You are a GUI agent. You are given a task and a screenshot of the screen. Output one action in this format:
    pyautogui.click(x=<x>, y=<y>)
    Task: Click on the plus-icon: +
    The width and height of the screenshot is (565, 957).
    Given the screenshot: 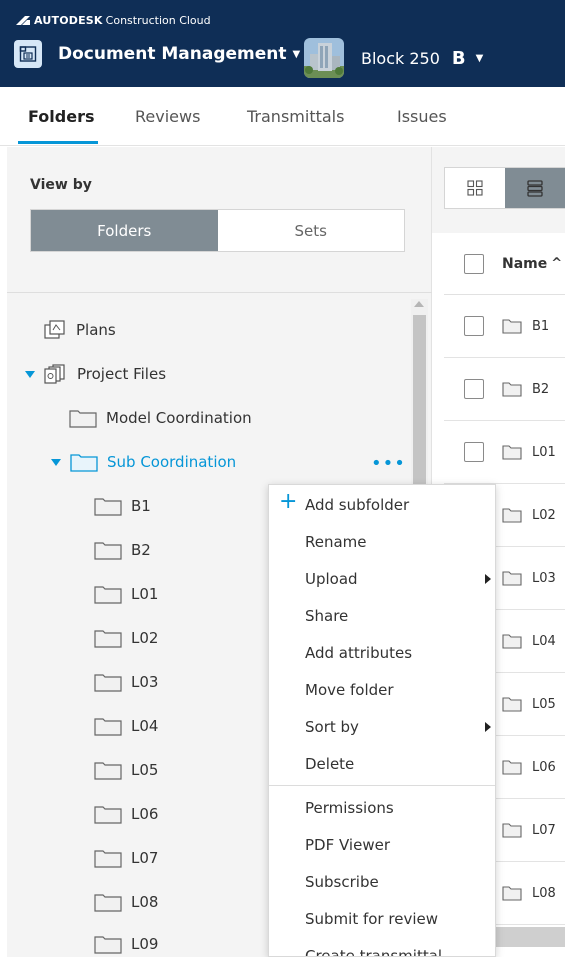 What is the action you would take?
    pyautogui.click(x=288, y=501)
    